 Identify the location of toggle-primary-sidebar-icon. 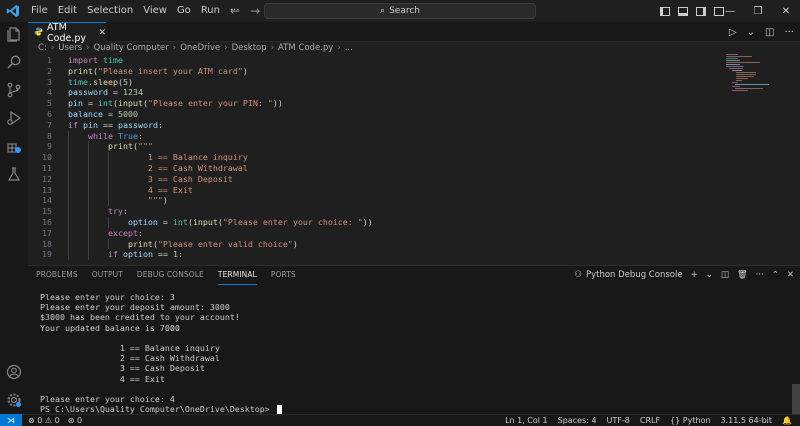
(665, 11).